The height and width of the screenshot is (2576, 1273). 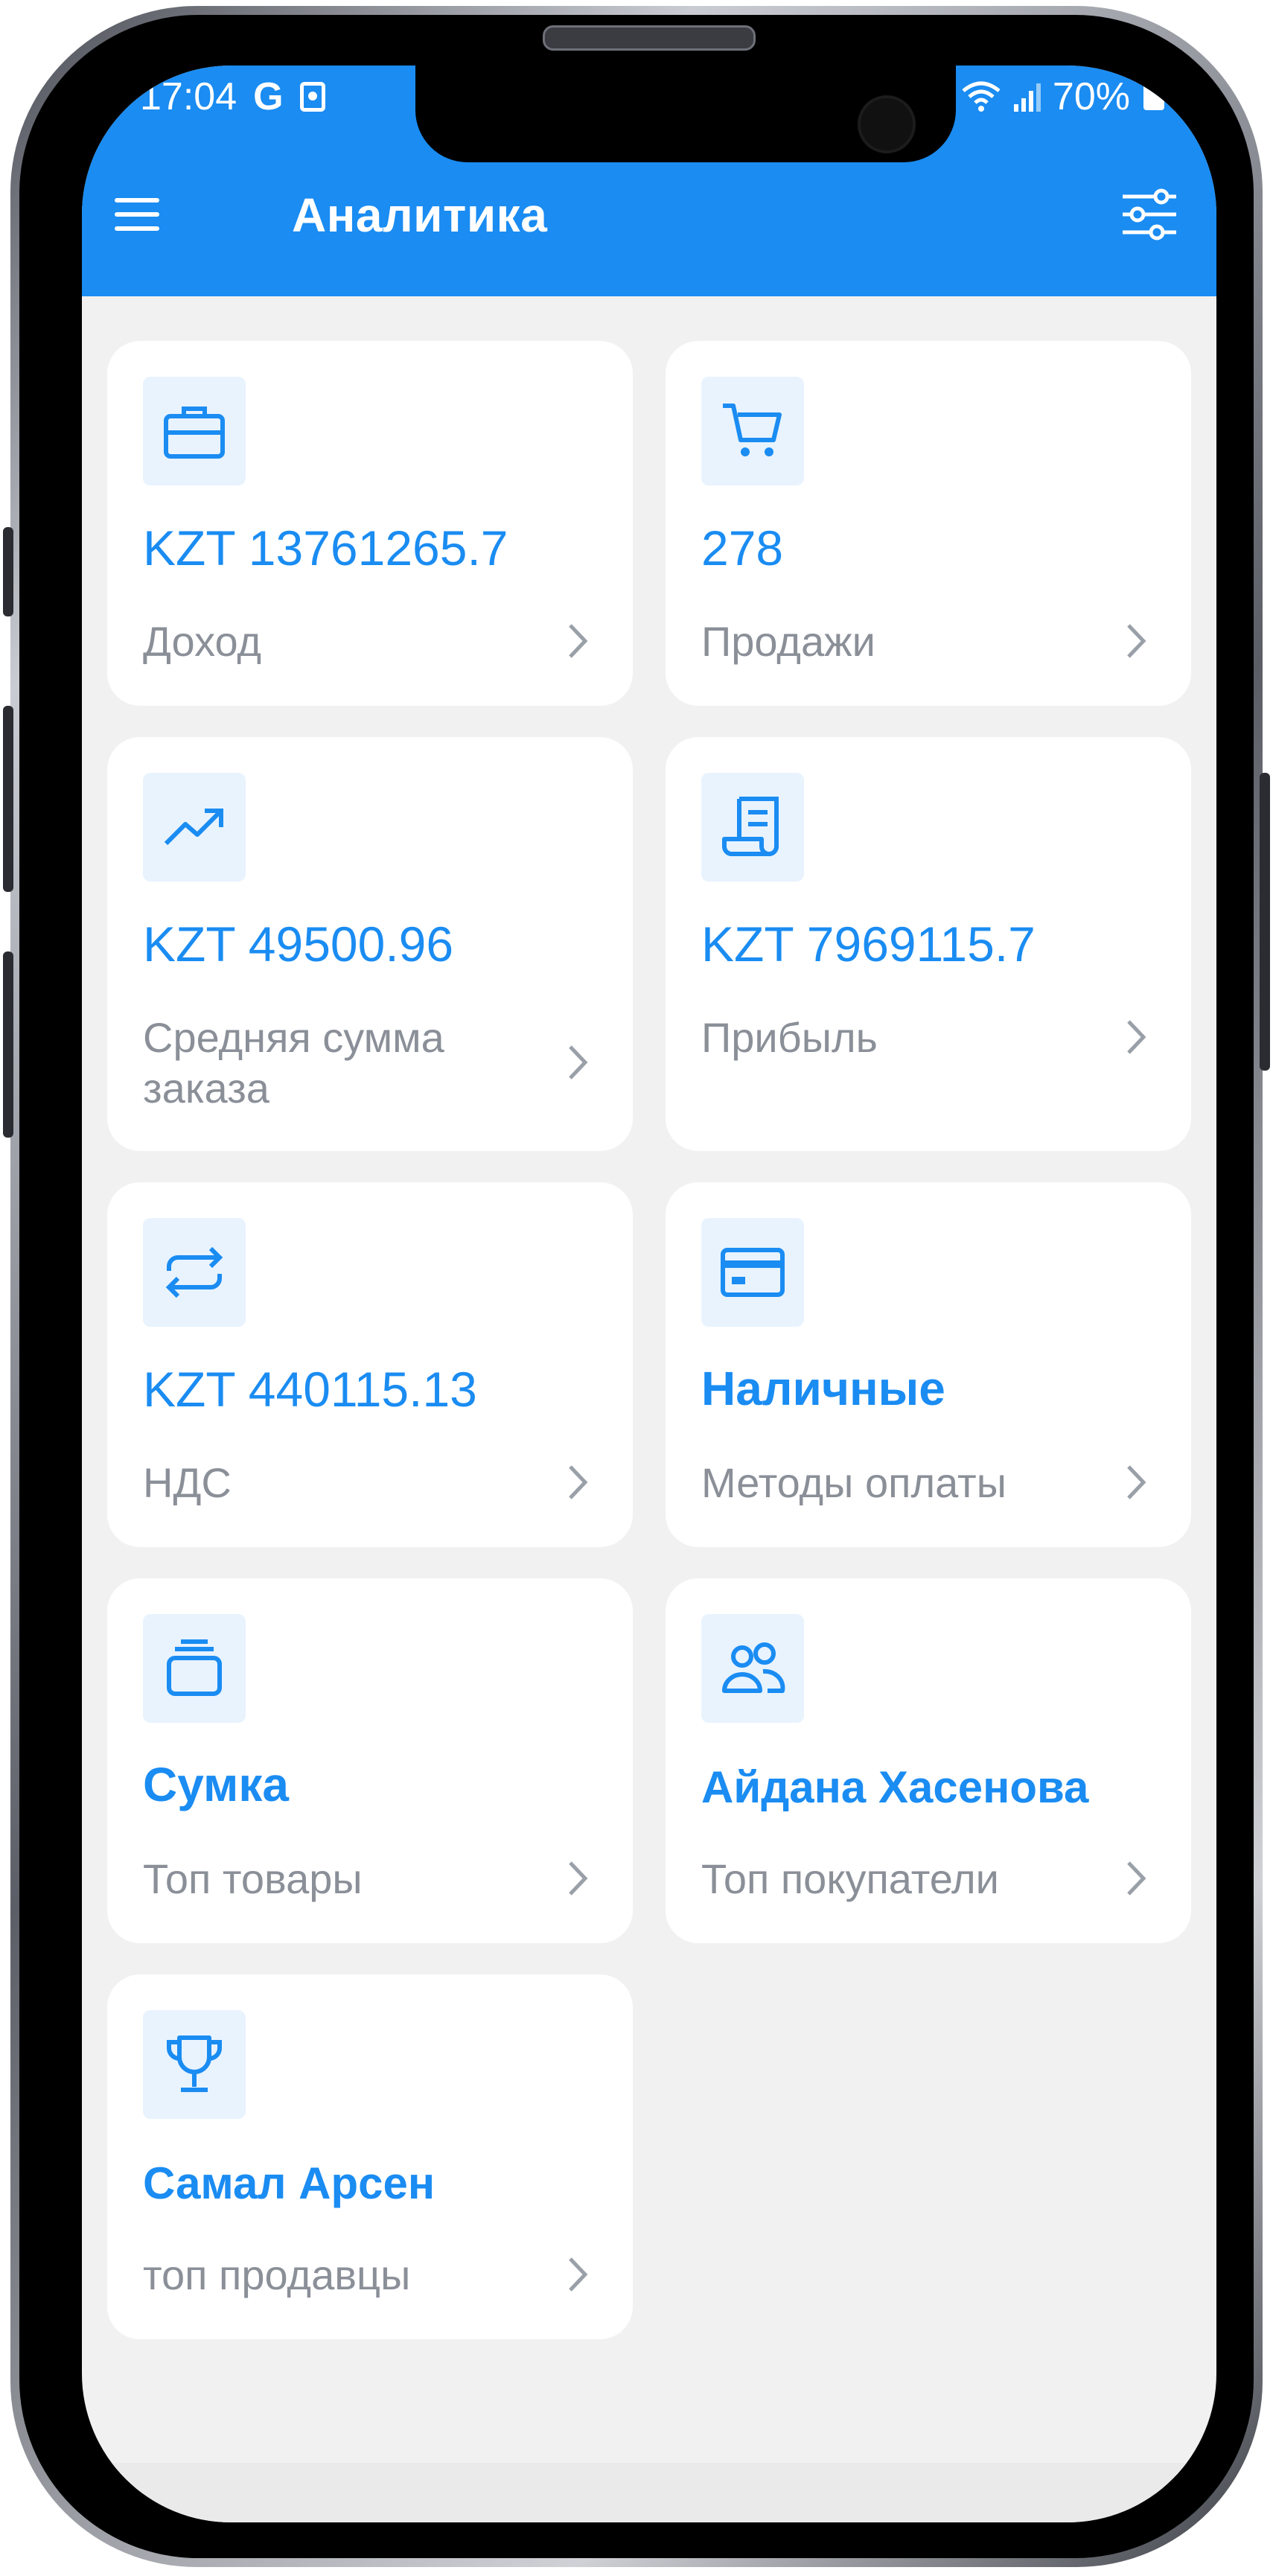 I want to click on card-label: Средняя сумма заказа, so click(x=294, y=1063).